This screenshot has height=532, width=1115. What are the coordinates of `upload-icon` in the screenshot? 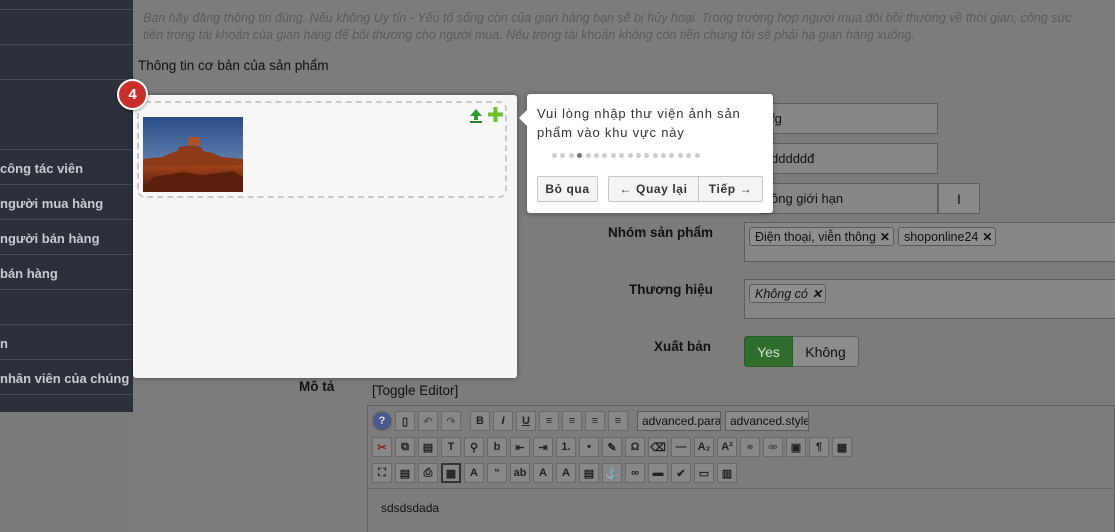 It's located at (476, 116).